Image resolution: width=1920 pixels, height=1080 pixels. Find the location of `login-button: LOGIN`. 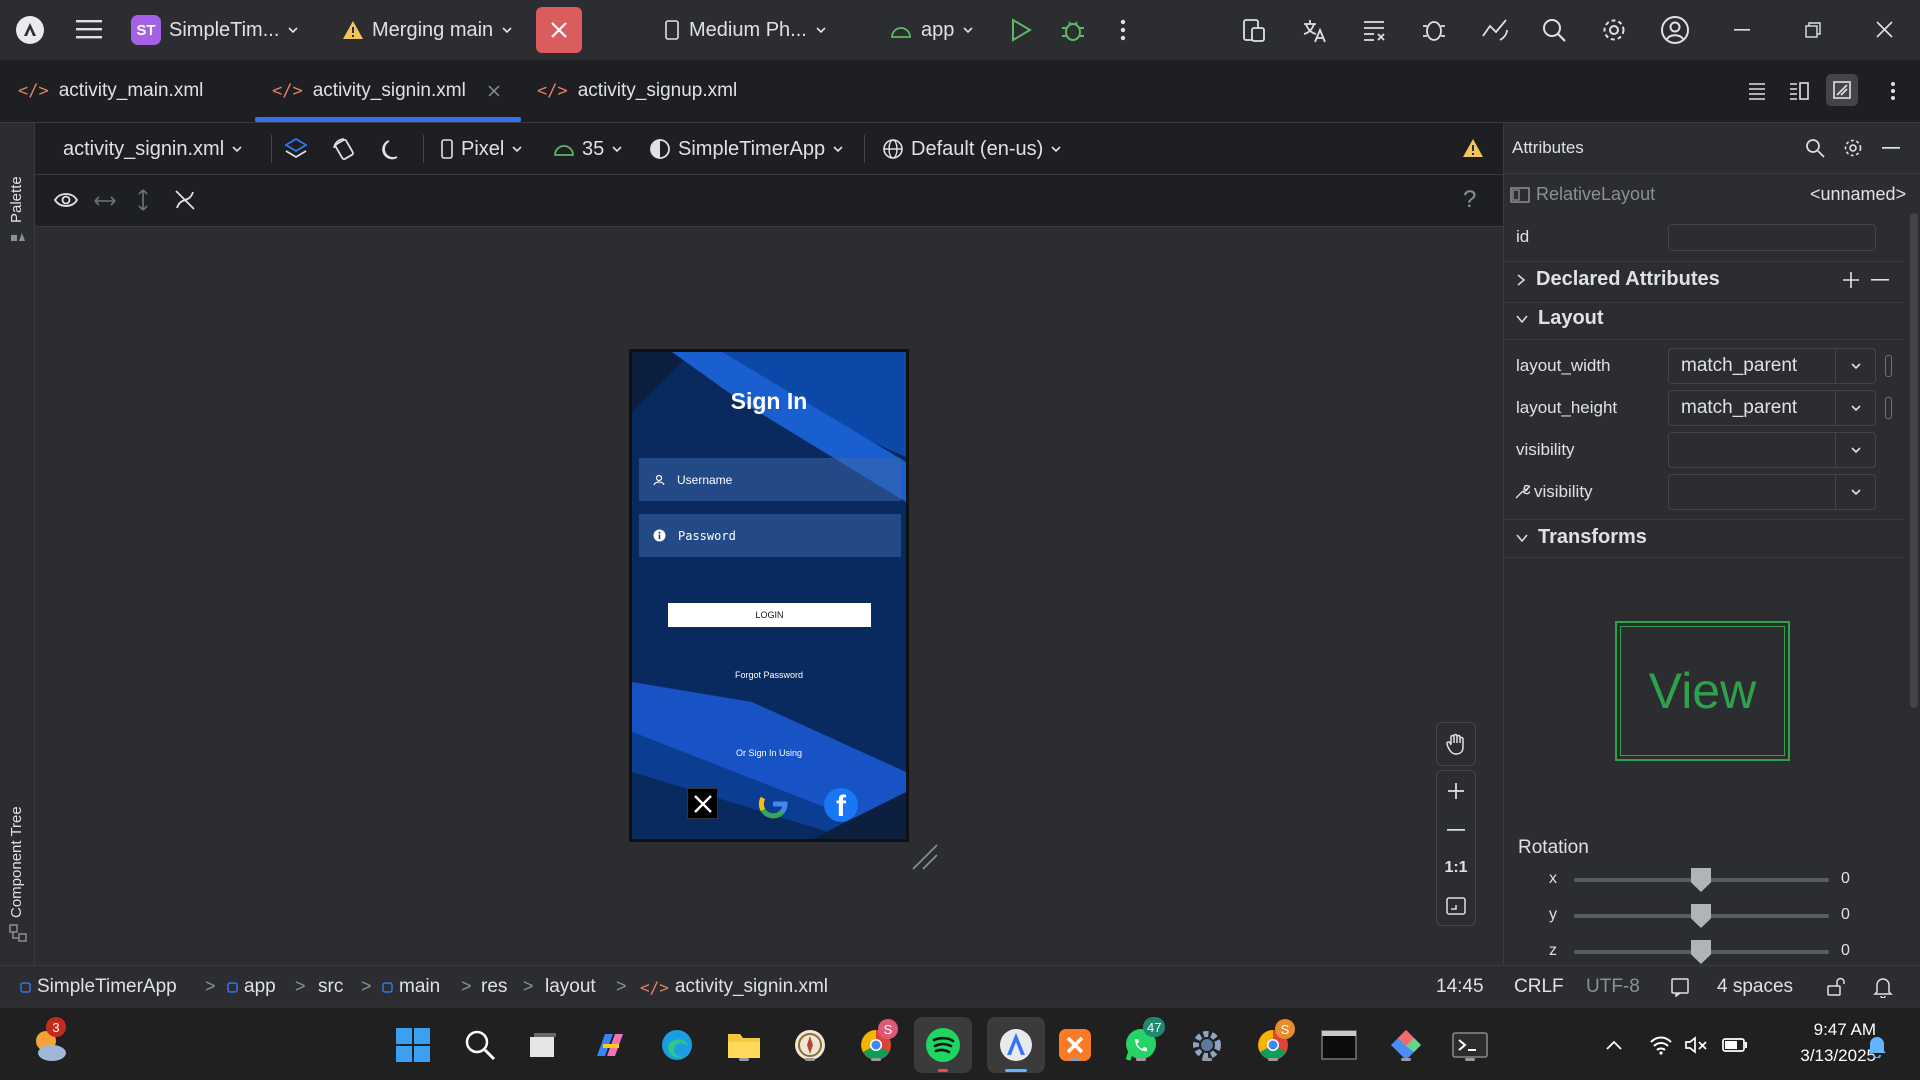

login-button: LOGIN is located at coordinates (769, 615).